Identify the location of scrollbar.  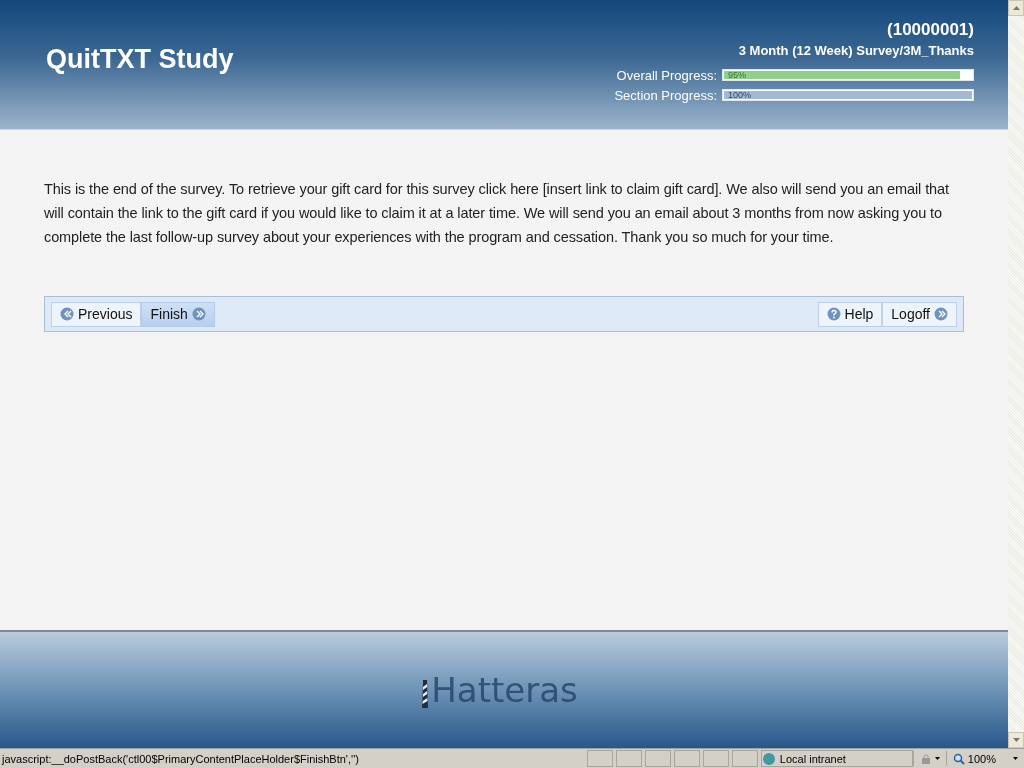
(1016, 374).